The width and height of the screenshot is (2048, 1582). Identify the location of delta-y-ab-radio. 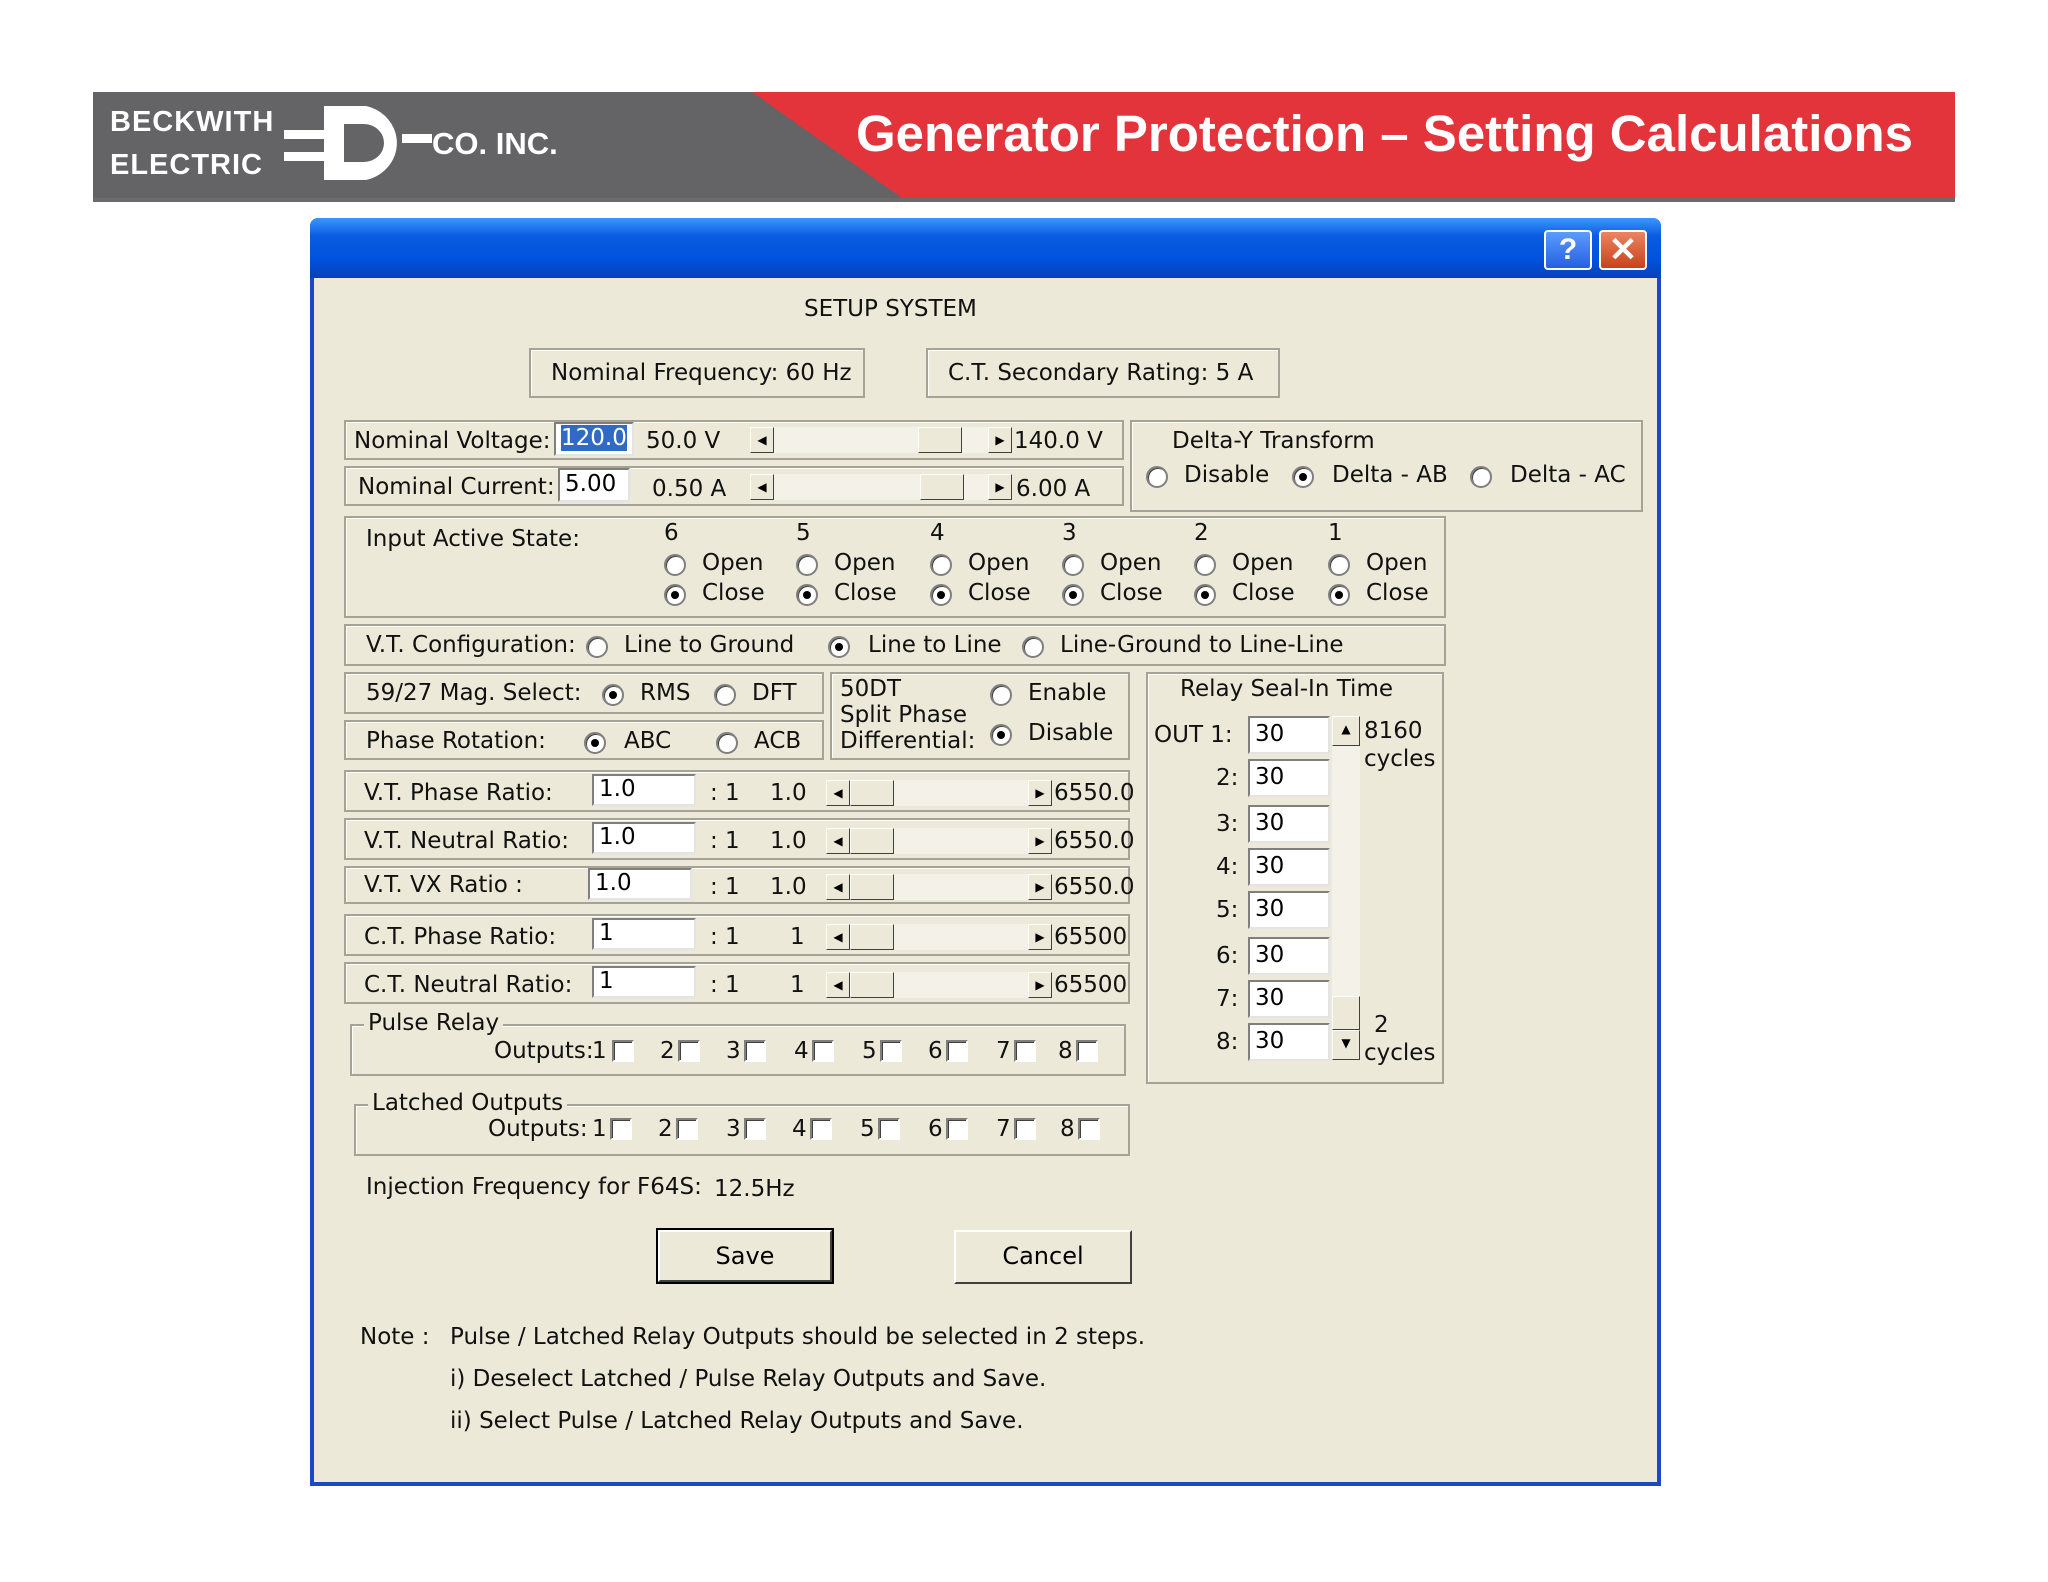
(1303, 477).